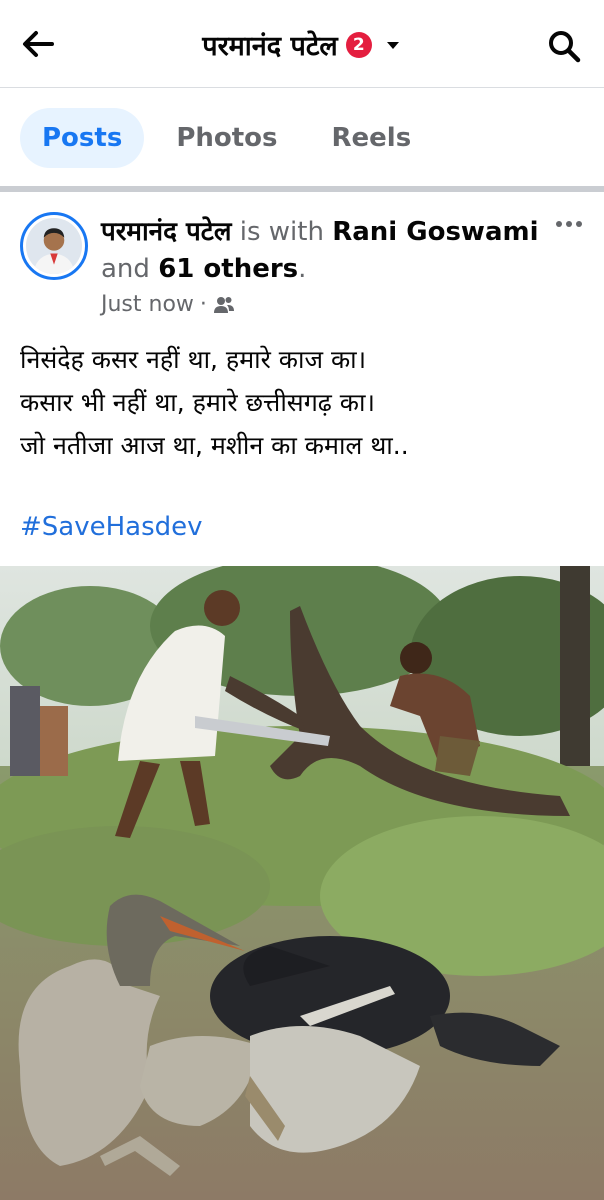 The height and width of the screenshot is (1200, 604). I want to click on avatar-image, so click(54, 246).